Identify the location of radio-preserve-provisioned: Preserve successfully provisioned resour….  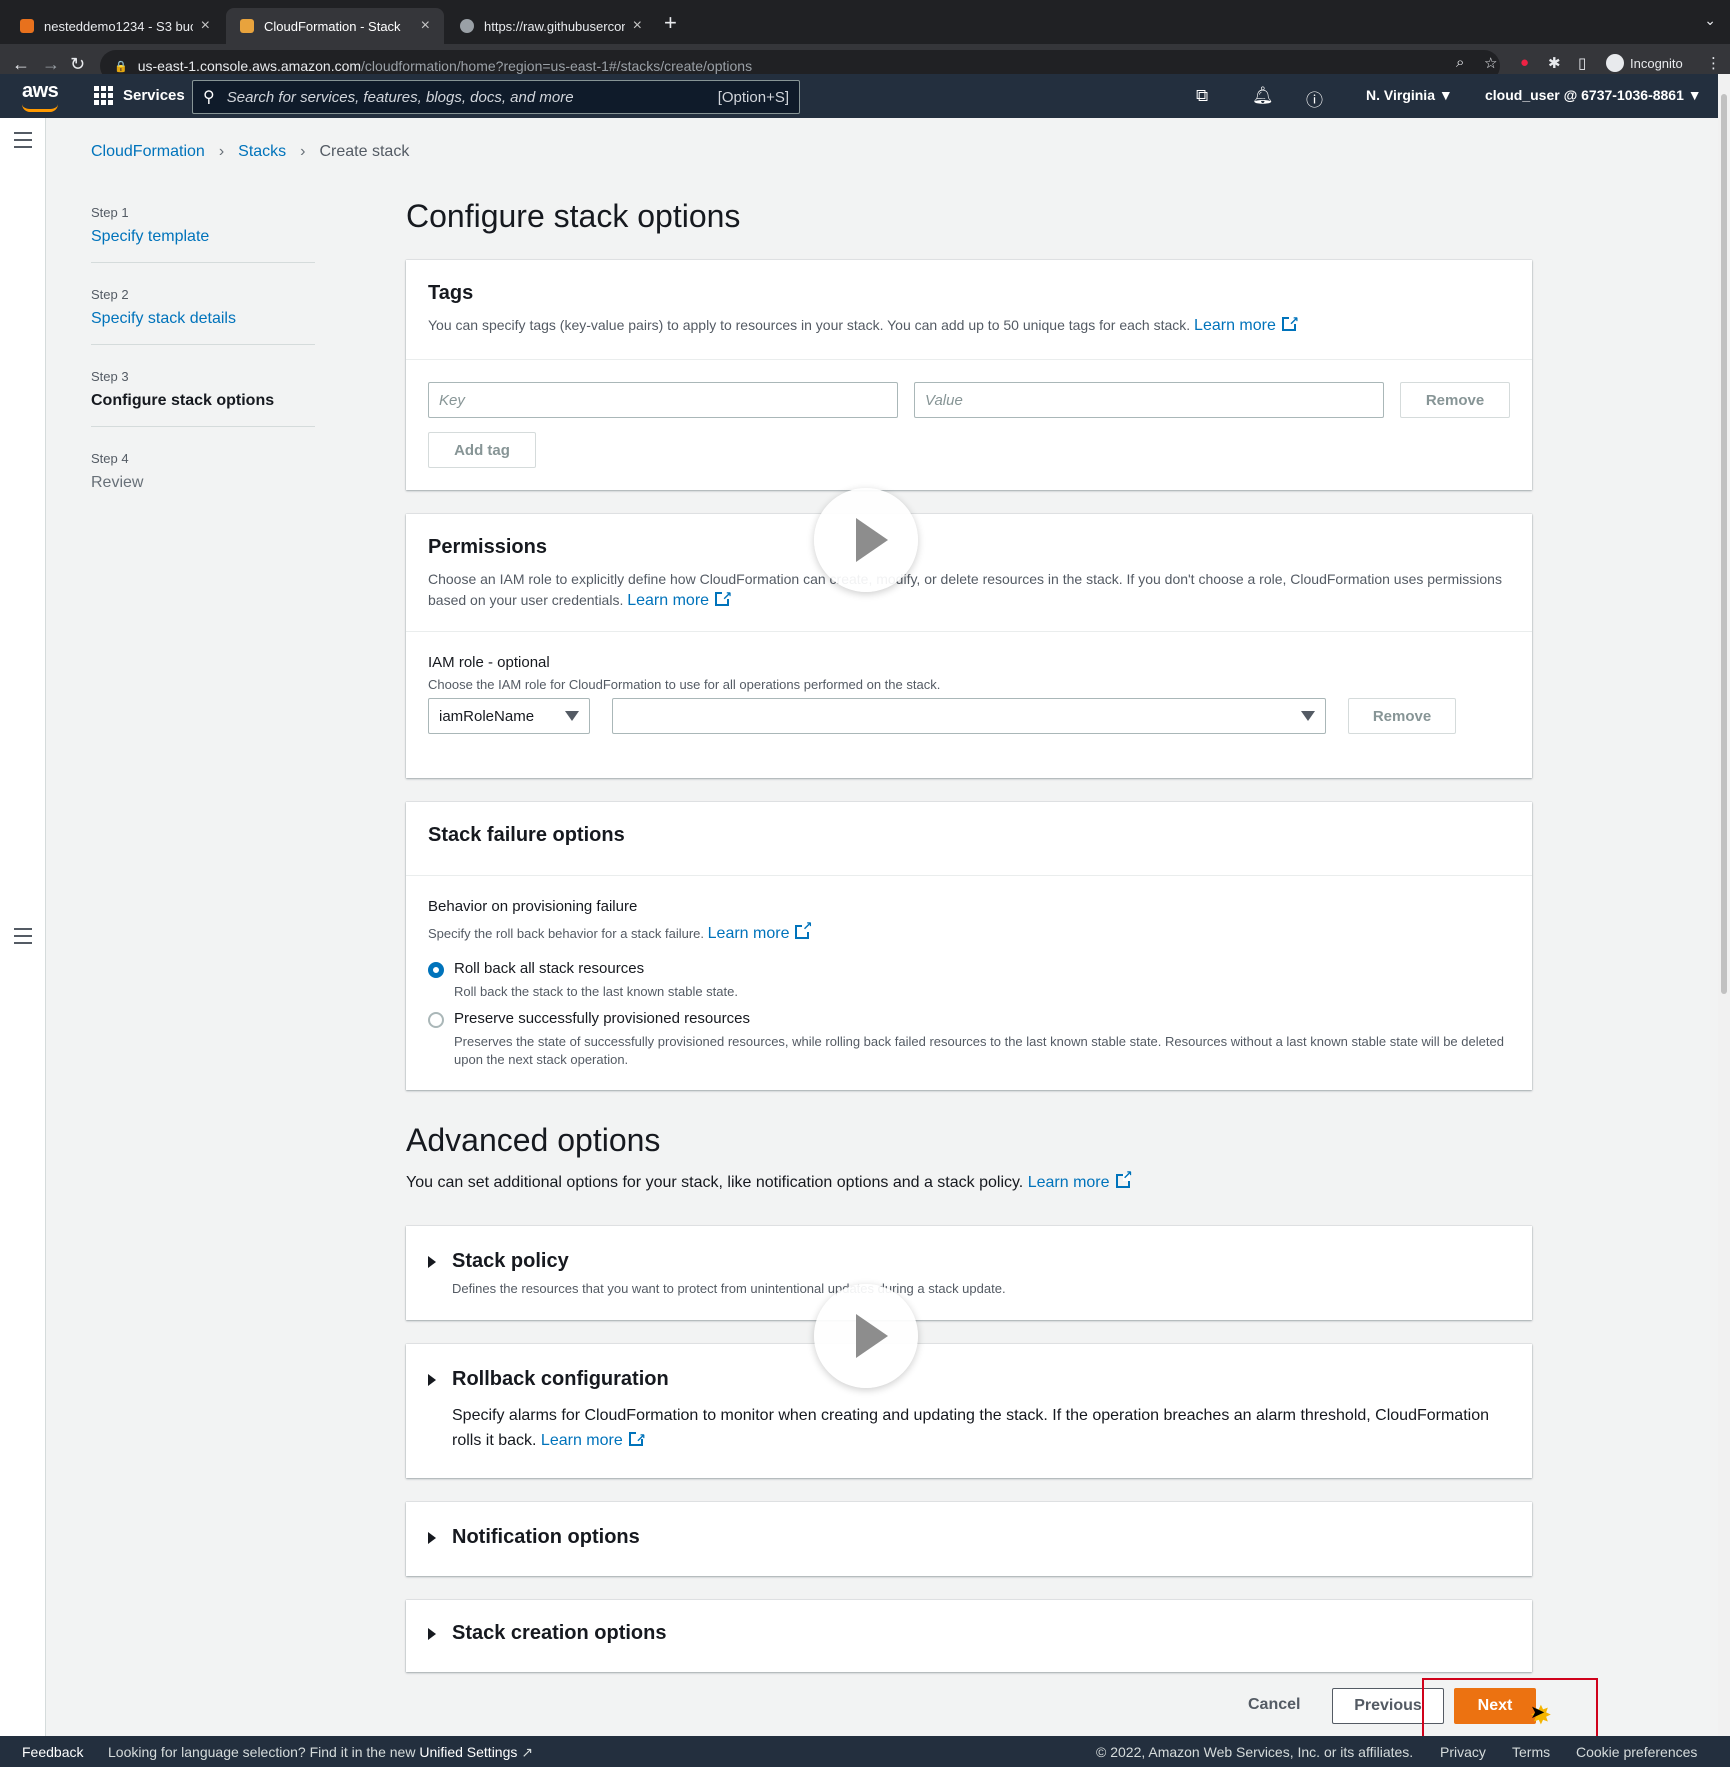
(966, 1039).